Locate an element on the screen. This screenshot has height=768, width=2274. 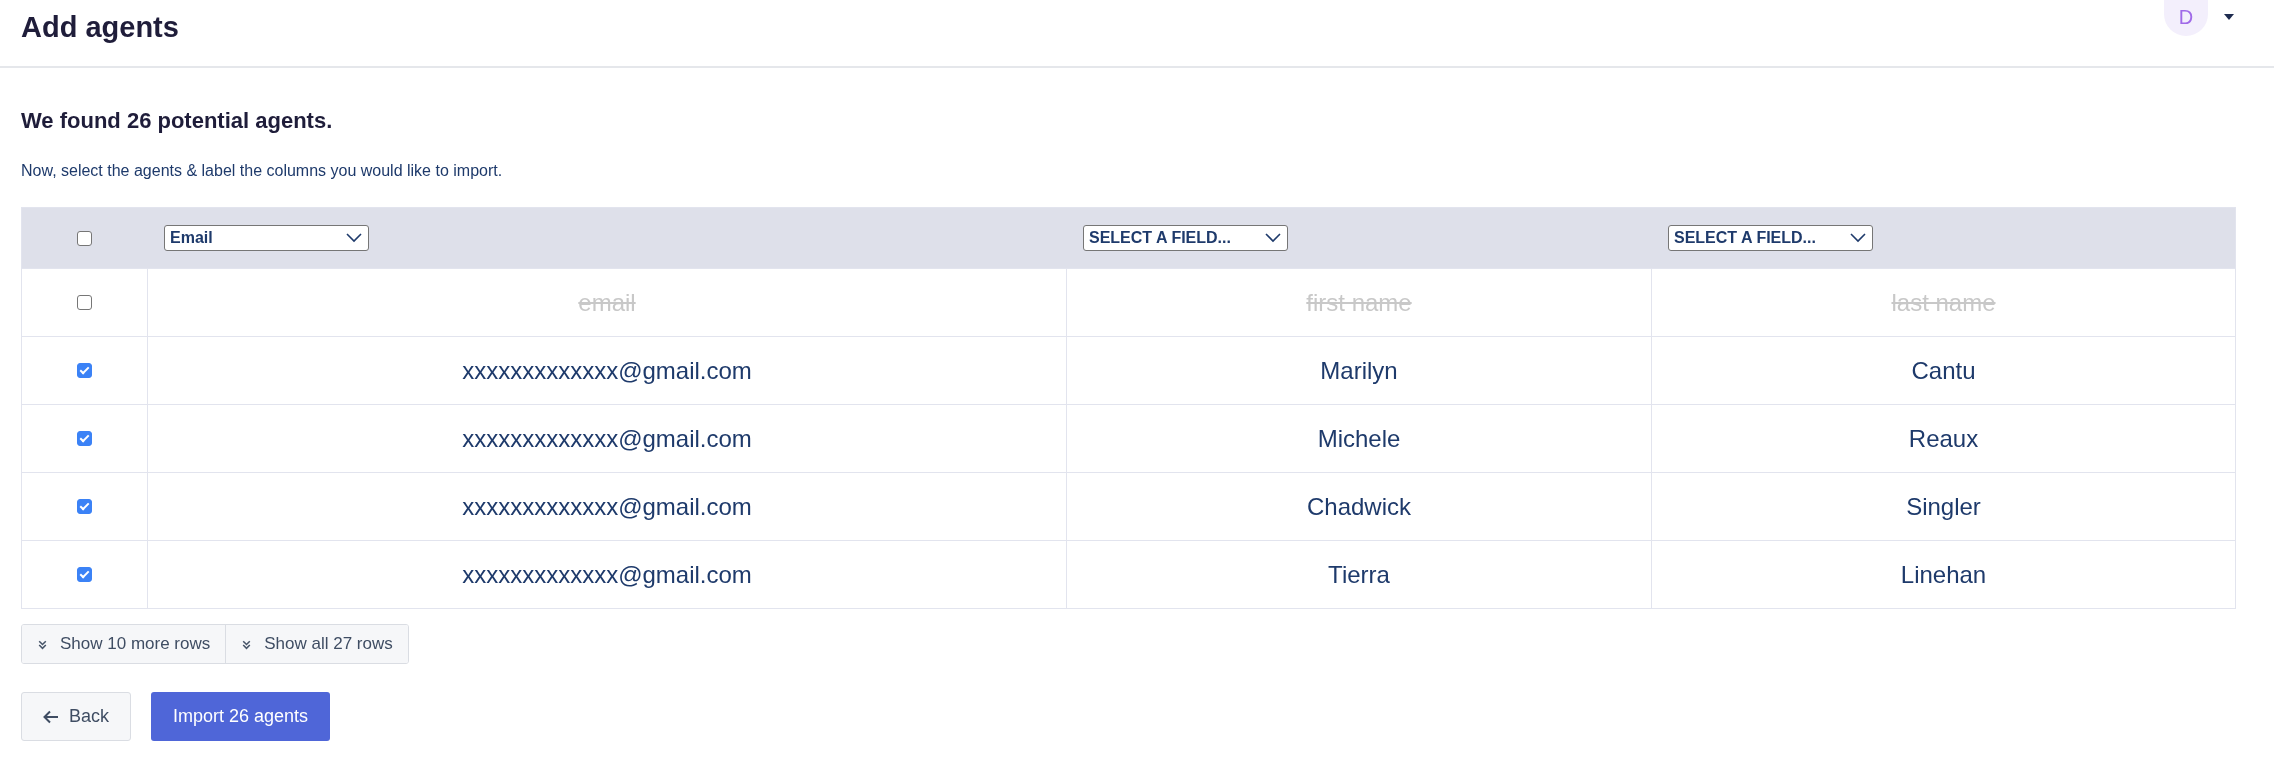
table-cell-text: Linehan is located at coordinates (1943, 574).